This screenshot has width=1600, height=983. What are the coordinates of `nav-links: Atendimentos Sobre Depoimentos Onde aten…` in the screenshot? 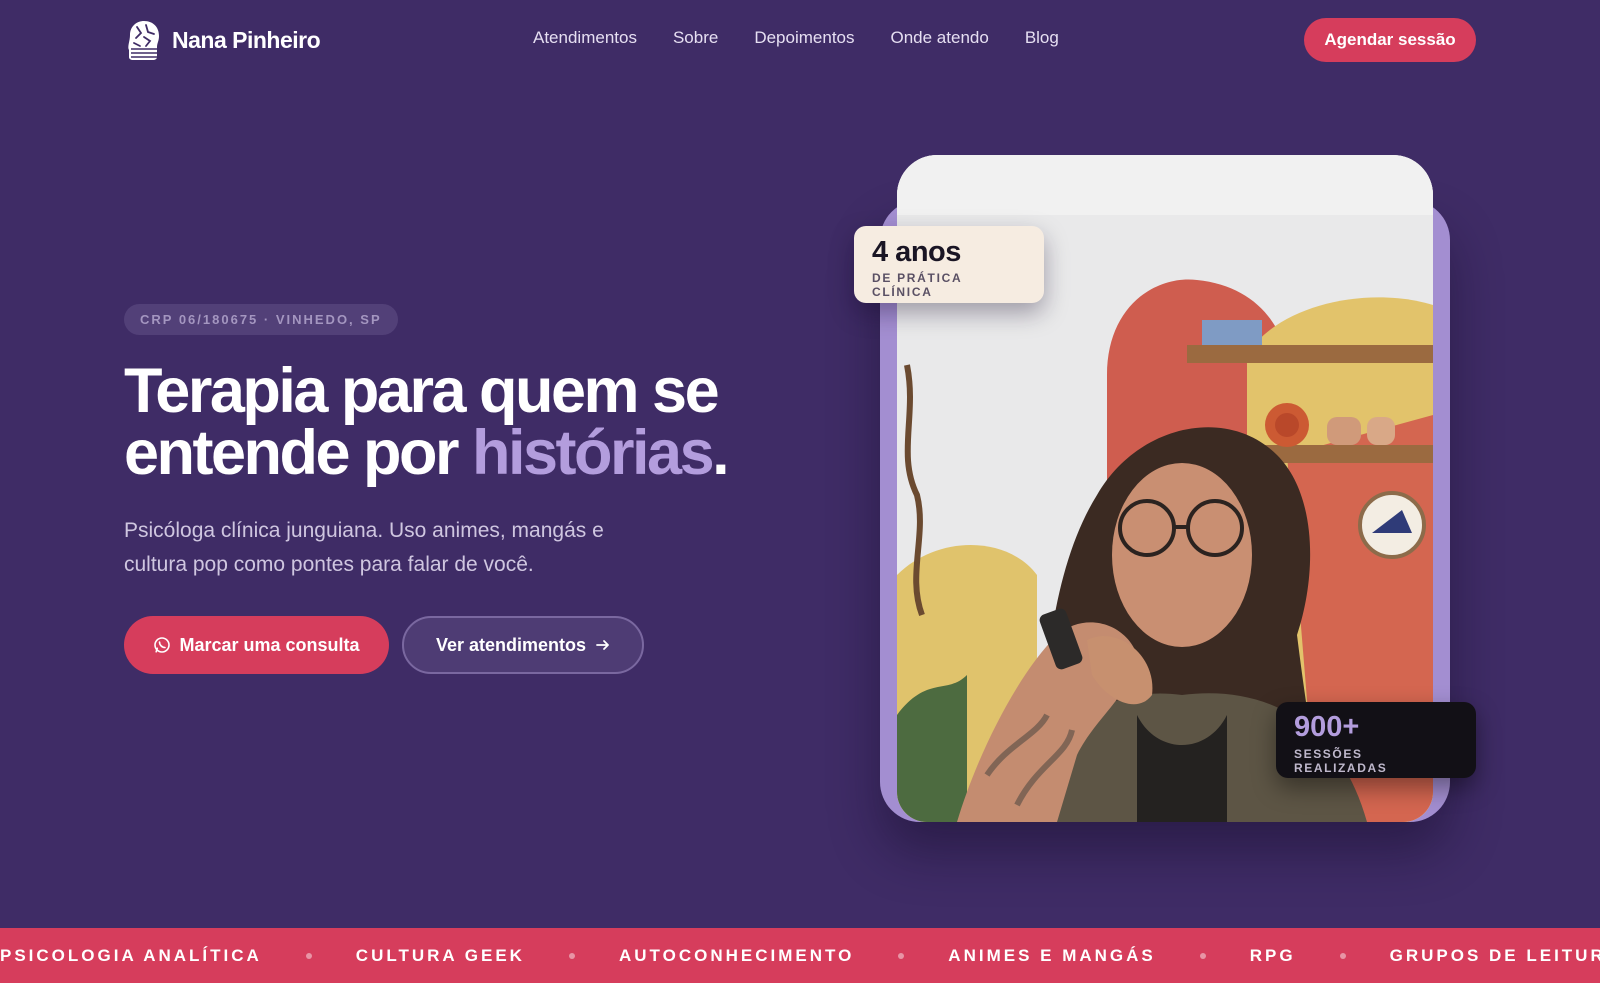 It's located at (796, 38).